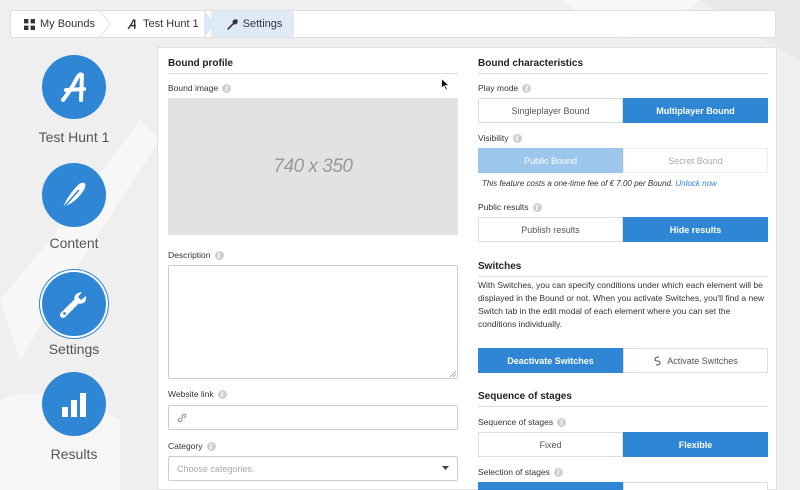 The height and width of the screenshot is (490, 800). Describe the element at coordinates (74, 137) in the screenshot. I see `nav-label: Test Hunt 1` at that location.